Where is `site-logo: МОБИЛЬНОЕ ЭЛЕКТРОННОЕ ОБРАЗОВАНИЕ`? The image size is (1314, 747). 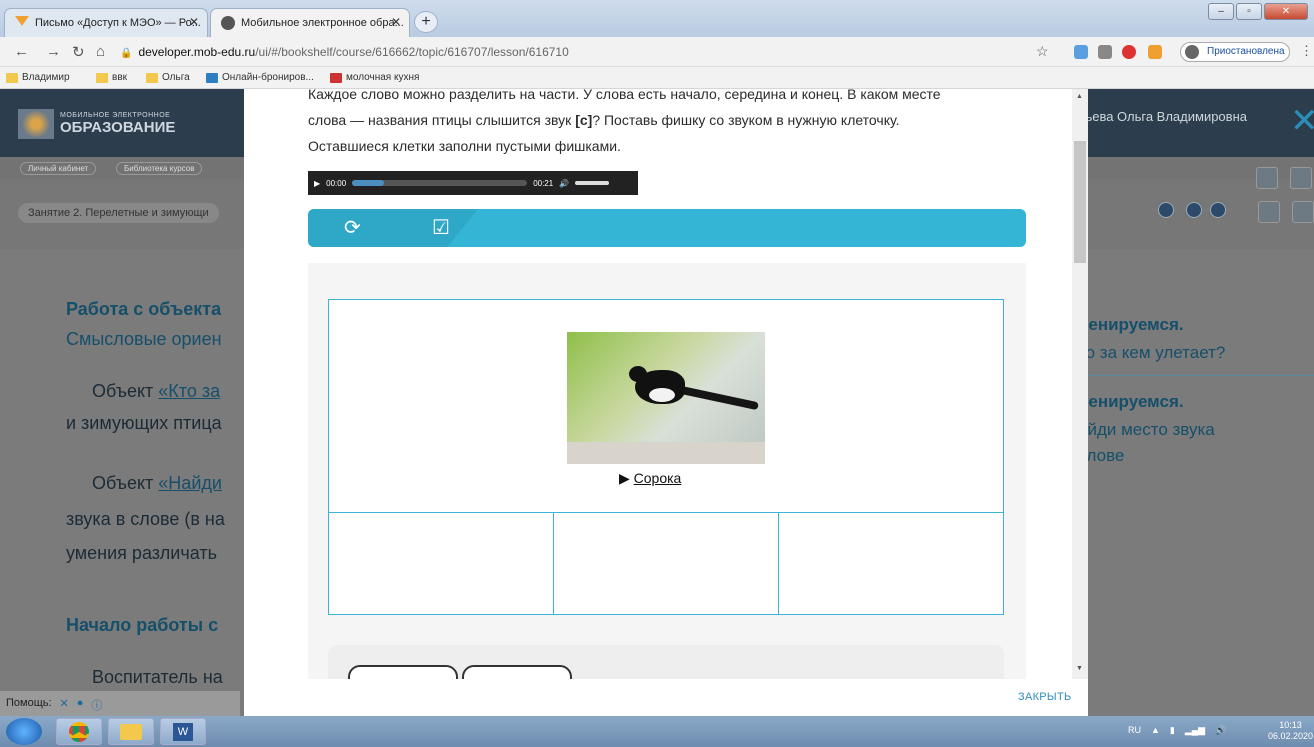 site-logo: МОБИЛЬНОЕ ЭЛЕКТРОННОЕ ОБРАЗОВАНИЕ is located at coordinates (96, 124).